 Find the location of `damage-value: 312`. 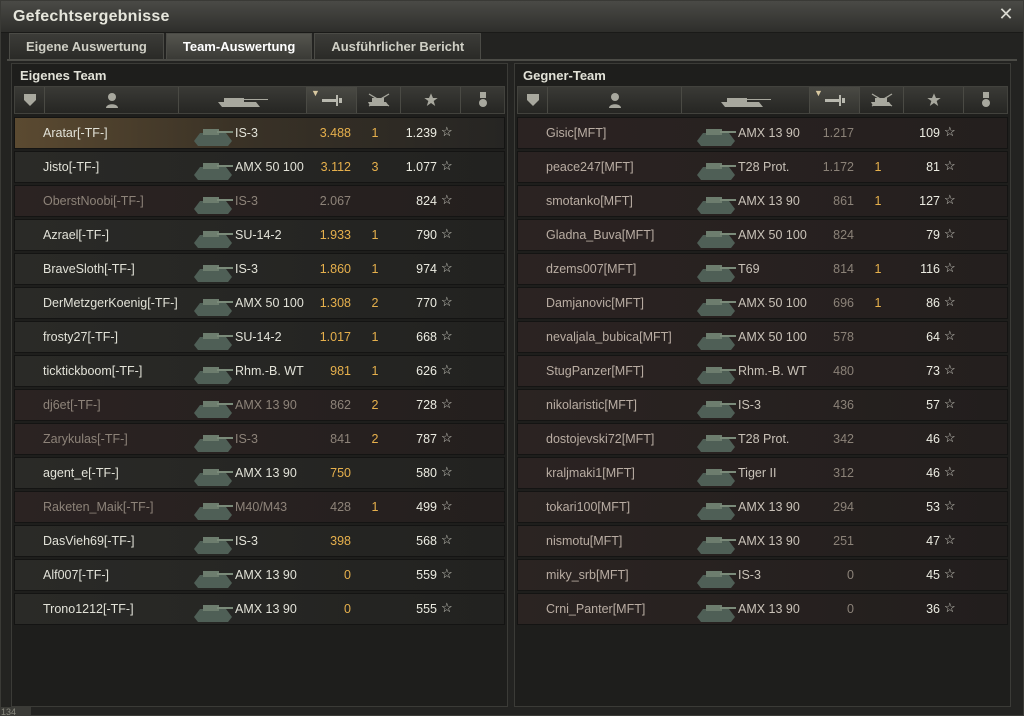

damage-value: 312 is located at coordinates (843, 473).